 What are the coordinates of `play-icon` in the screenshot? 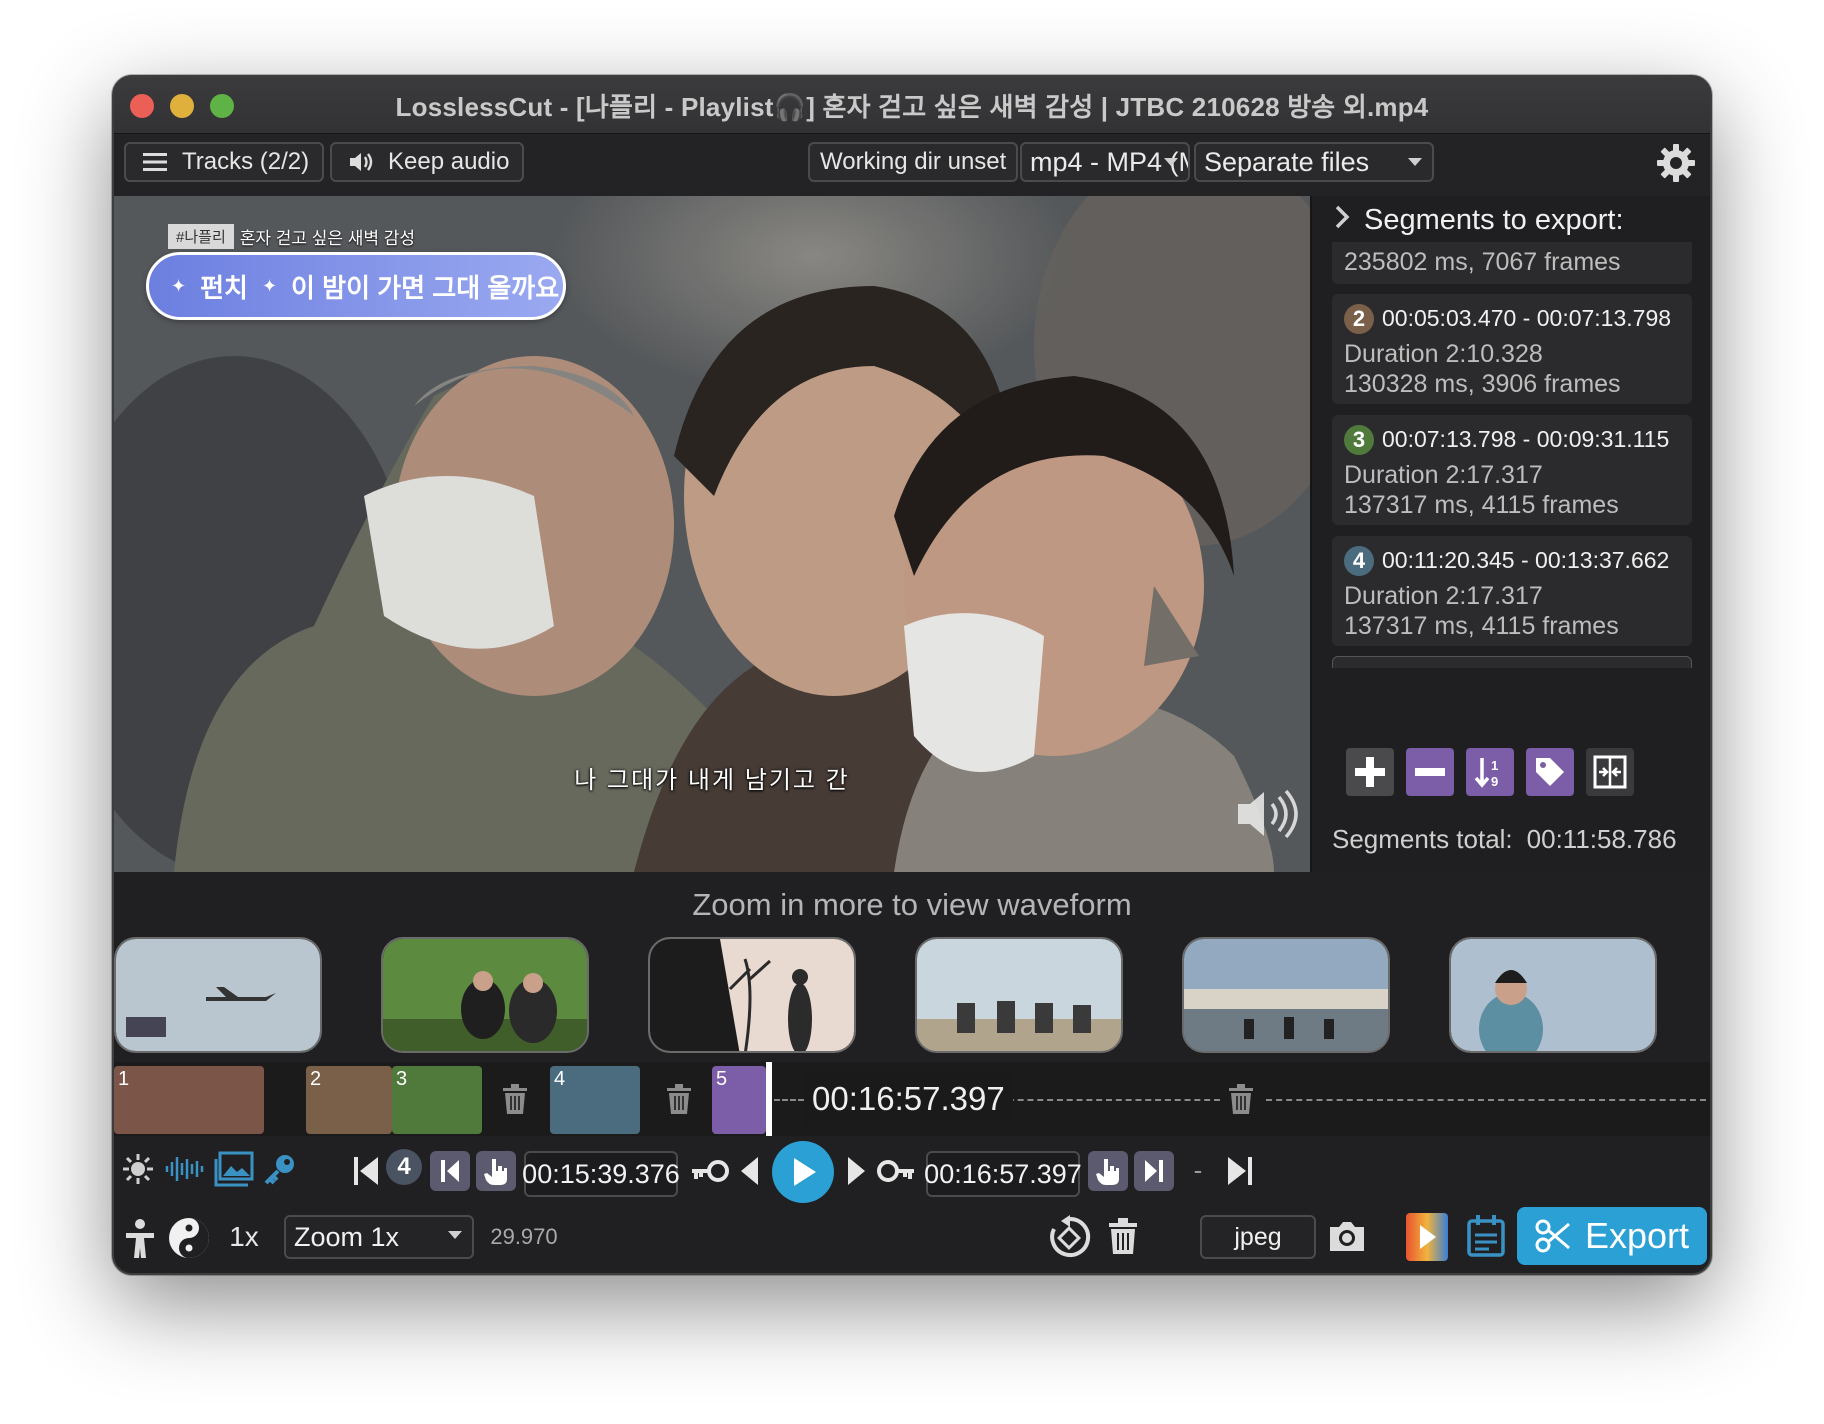 It's located at (805, 1172).